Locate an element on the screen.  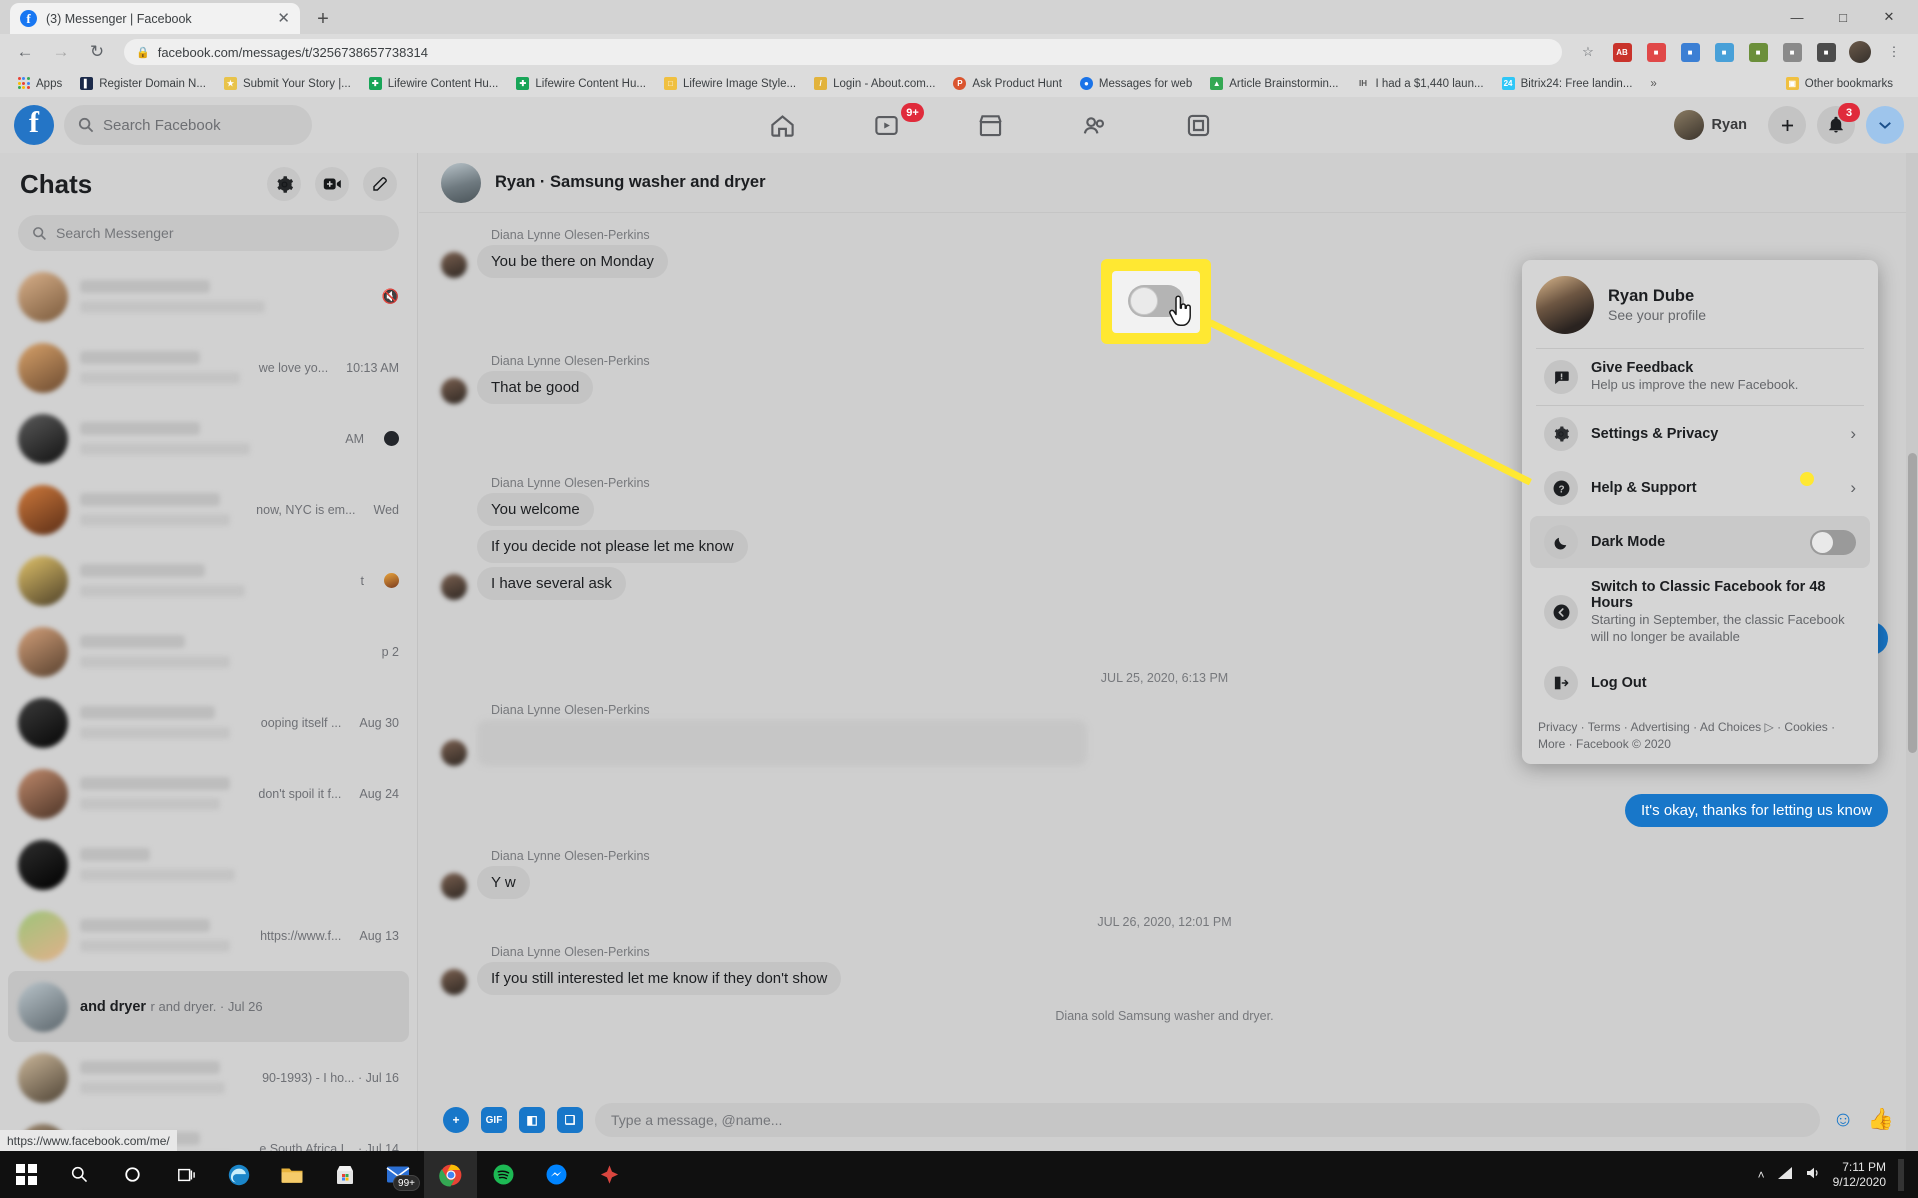
menu-profile-link: Ryan Dube See your profile is located at coordinates (1700, 307).